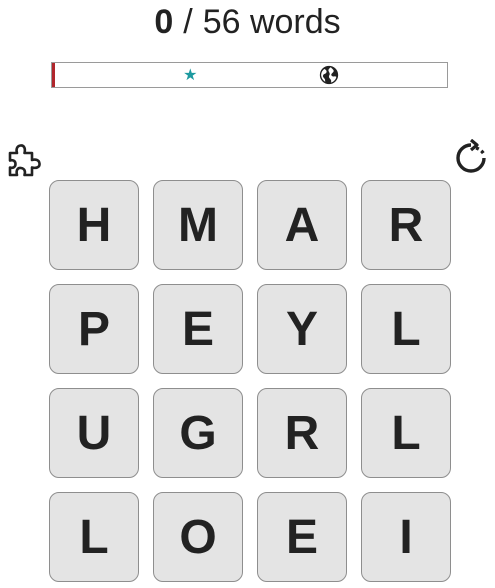 Image resolution: width=495 pixels, height=588 pixels. Describe the element at coordinates (302, 329) in the screenshot. I see `letter-tile: Y` at that location.